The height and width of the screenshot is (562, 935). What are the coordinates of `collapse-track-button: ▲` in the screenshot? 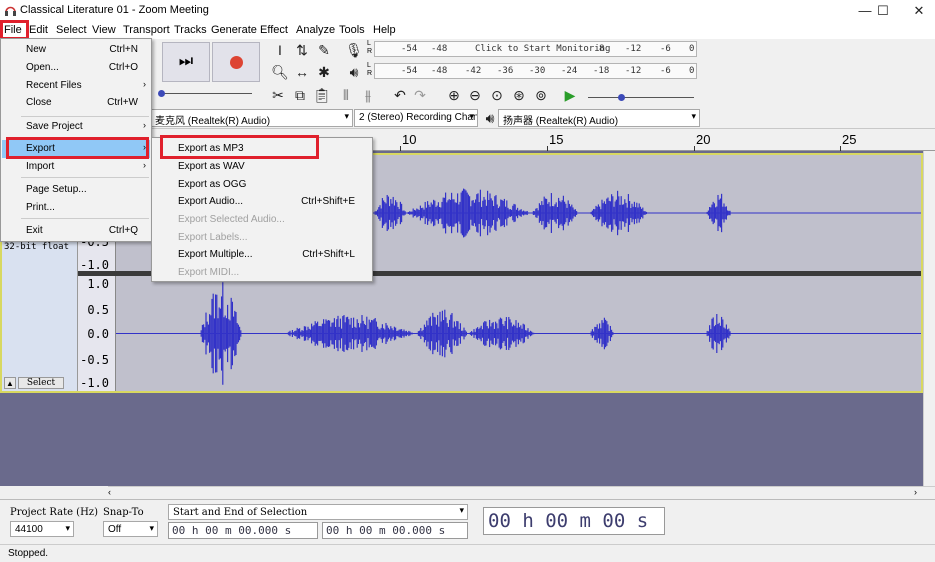 It's located at (10, 383).